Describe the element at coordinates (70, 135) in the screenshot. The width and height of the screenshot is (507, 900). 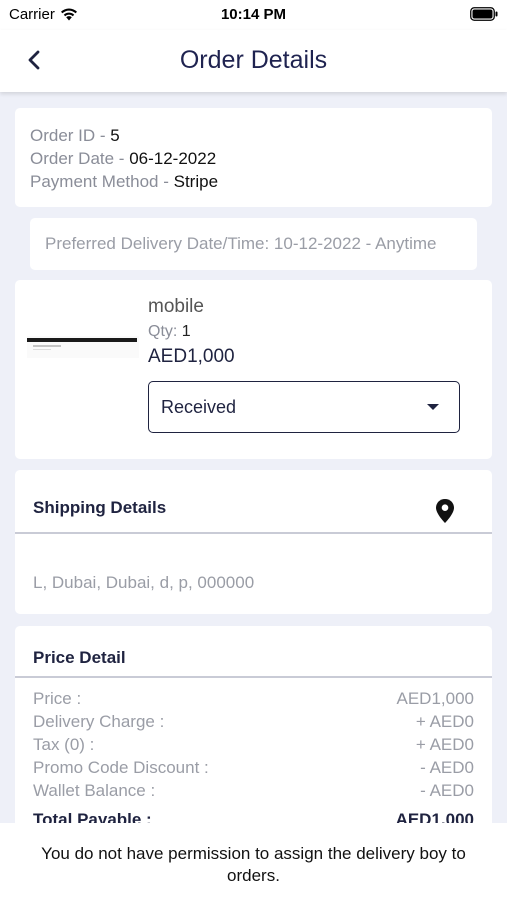
I see `order-id-label: Order ID -` at that location.